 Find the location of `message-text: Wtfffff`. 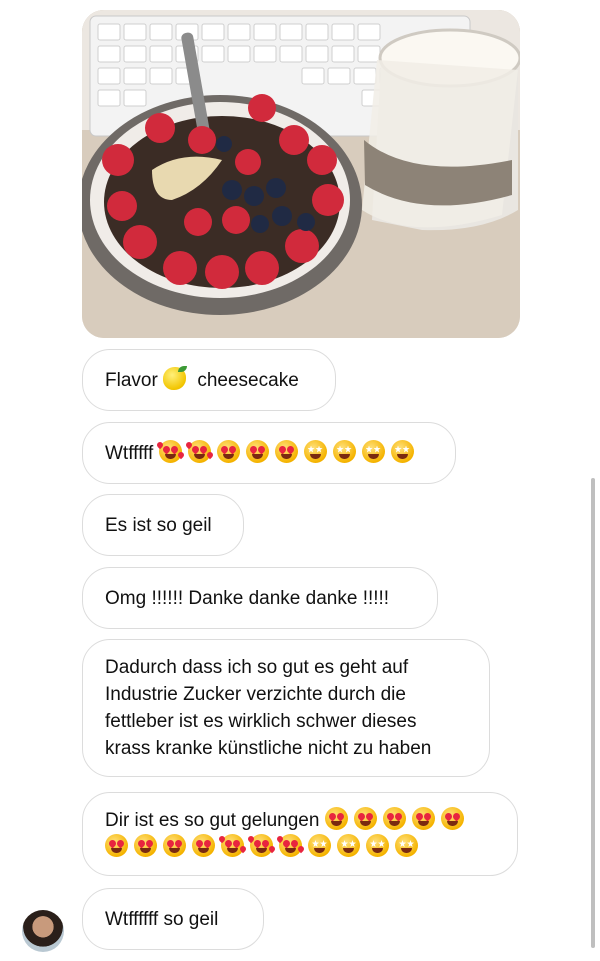

message-text: Wtfffff is located at coordinates (262, 453).